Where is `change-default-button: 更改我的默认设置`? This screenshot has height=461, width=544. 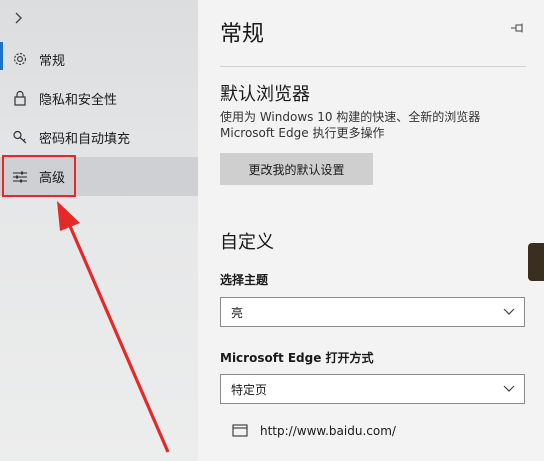 change-default-button: 更改我的默认设置 is located at coordinates (296, 169).